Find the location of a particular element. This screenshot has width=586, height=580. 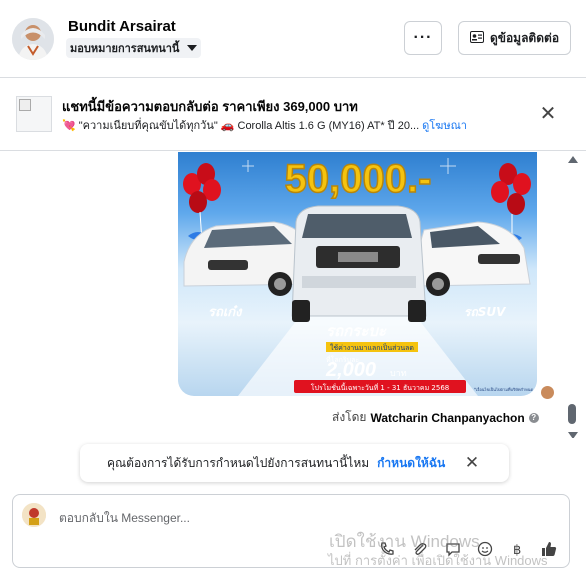

thread-scrollbar is located at coordinates (572, 295).